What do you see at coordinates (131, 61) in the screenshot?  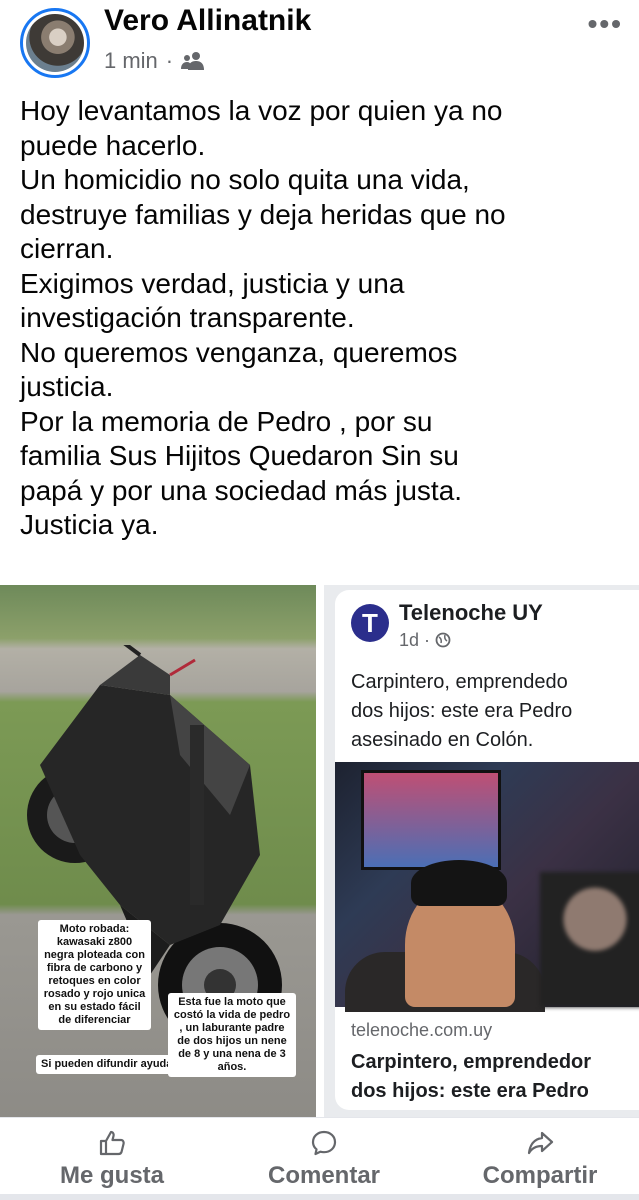 I see `post-time: 1 min` at bounding box center [131, 61].